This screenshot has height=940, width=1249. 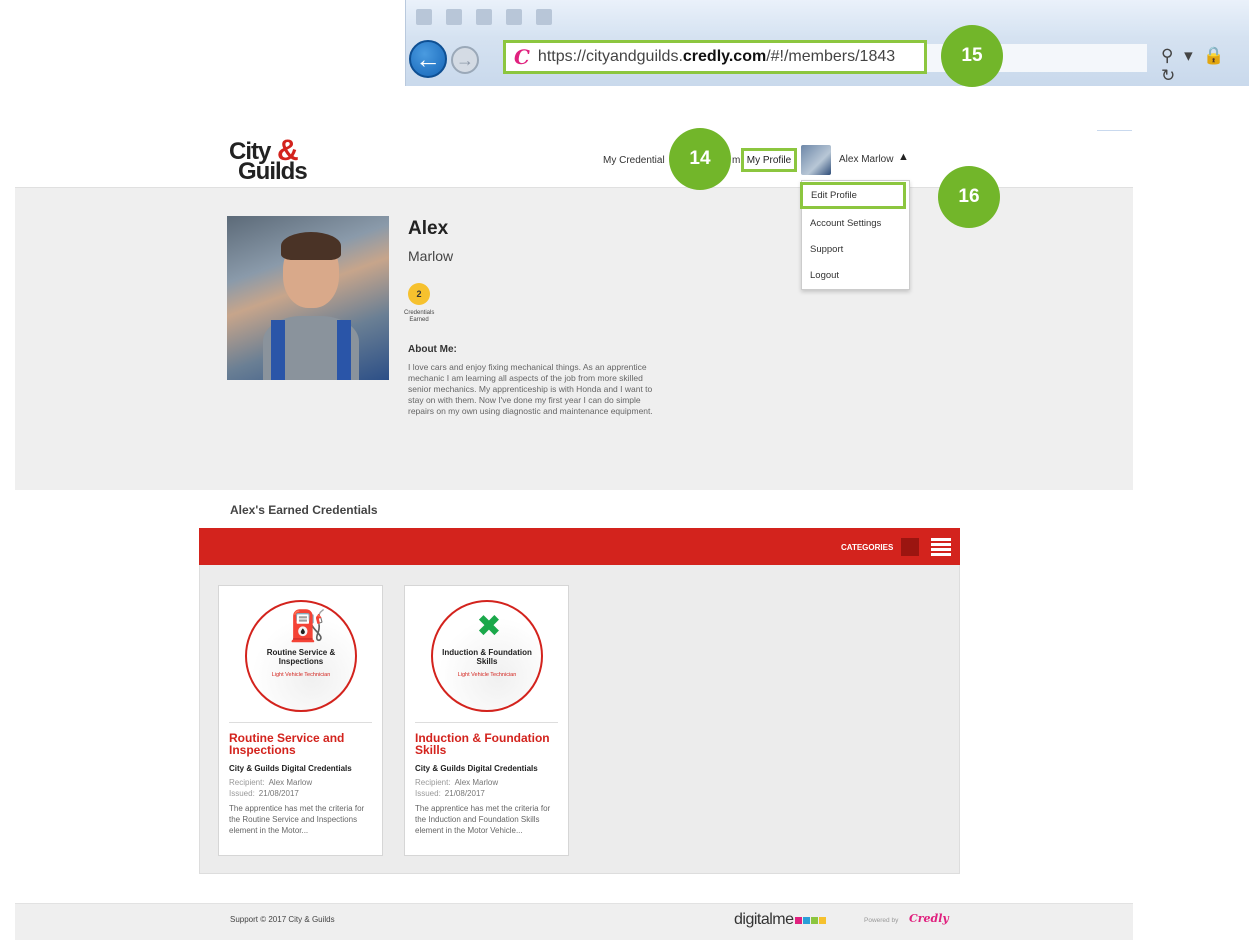 I want to click on forward-arrow-icon: →, so click(x=465, y=59).